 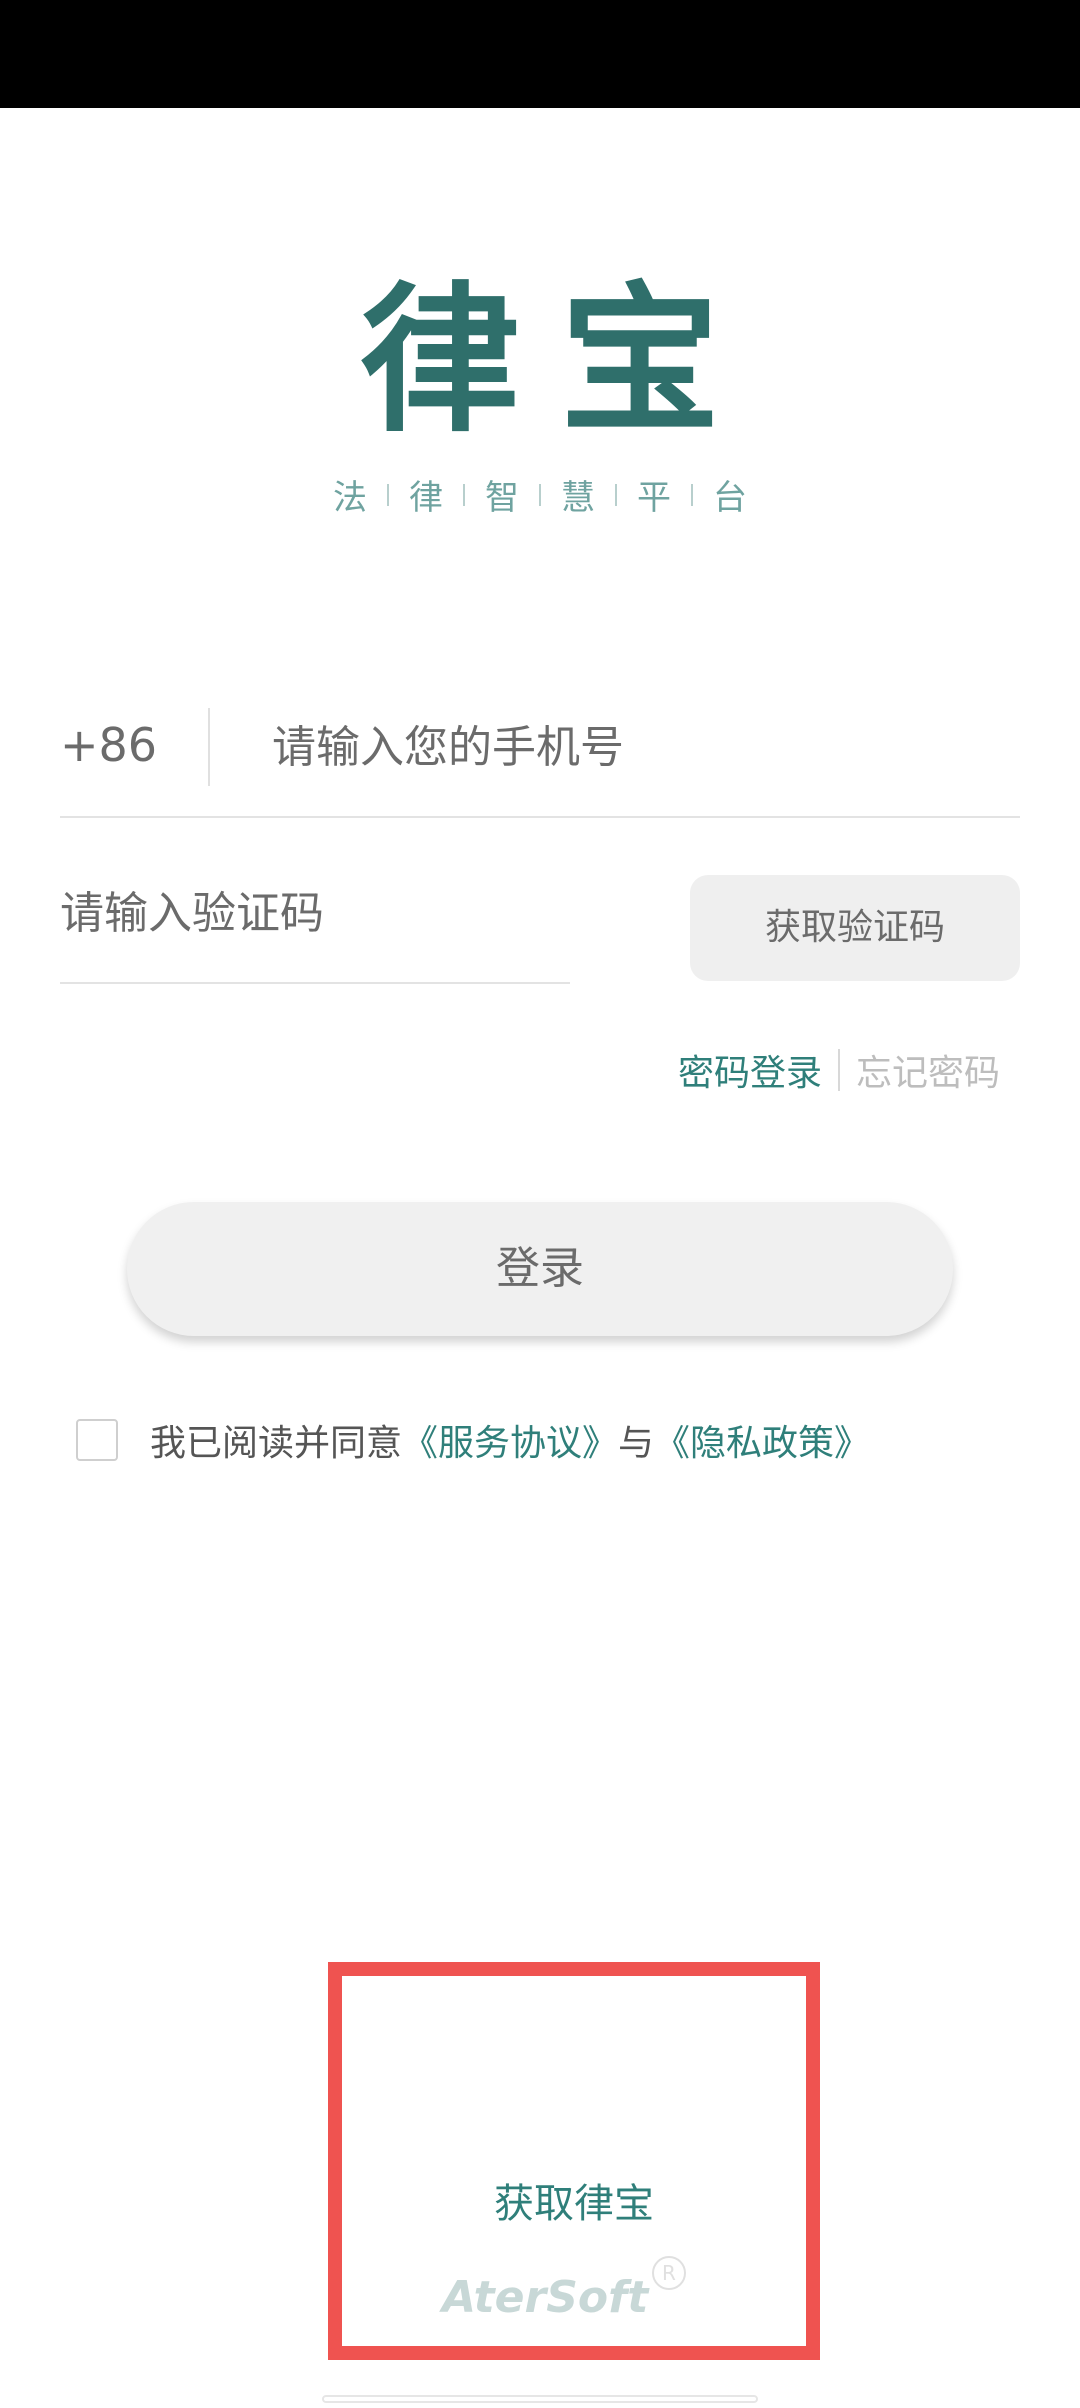 I want to click on app-tagline: 法 律 智 慧 平 台, so click(x=540, y=494).